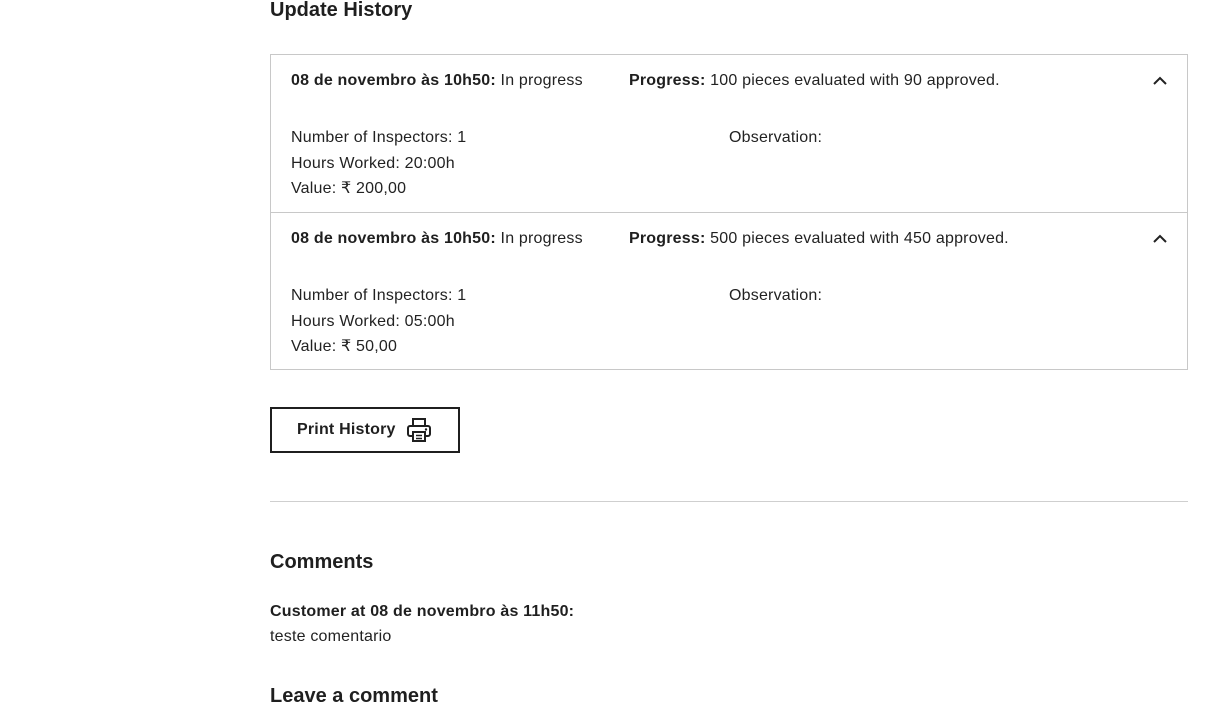 The image size is (1210, 710). What do you see at coordinates (422, 611) in the screenshot?
I see `comment-author: Customer at 08 de novembro às 11h50:` at bounding box center [422, 611].